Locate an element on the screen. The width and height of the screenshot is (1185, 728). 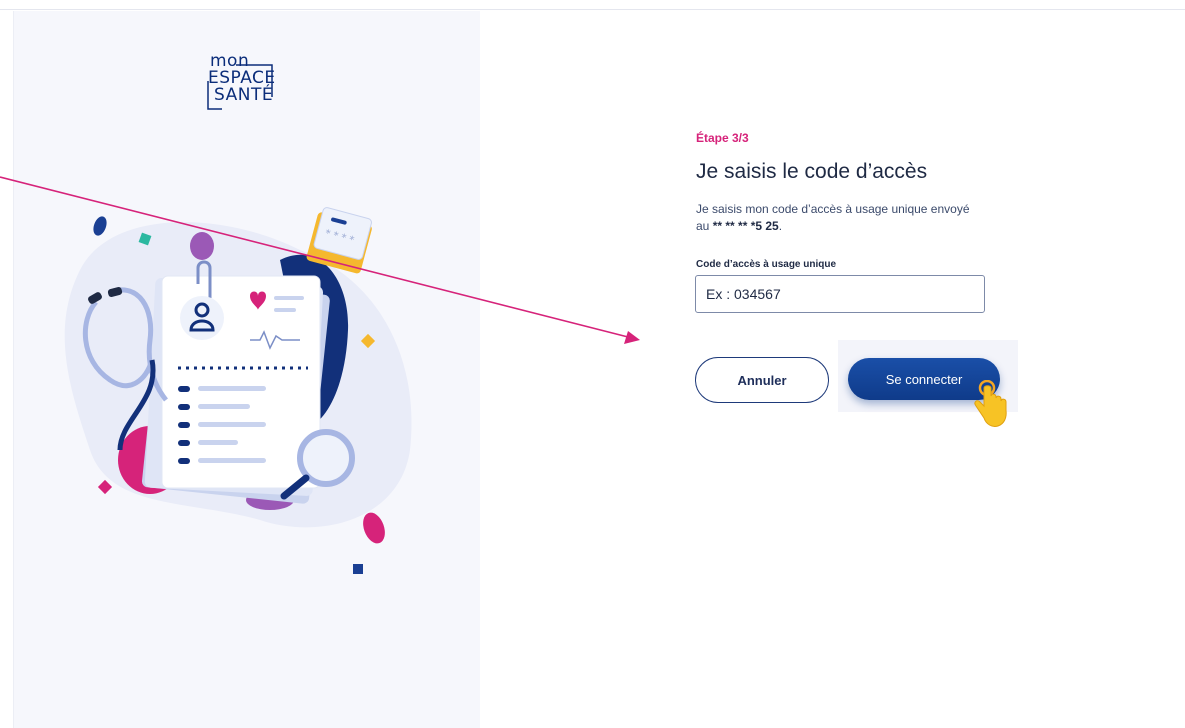
left-gutter is located at coordinates (7, 369).